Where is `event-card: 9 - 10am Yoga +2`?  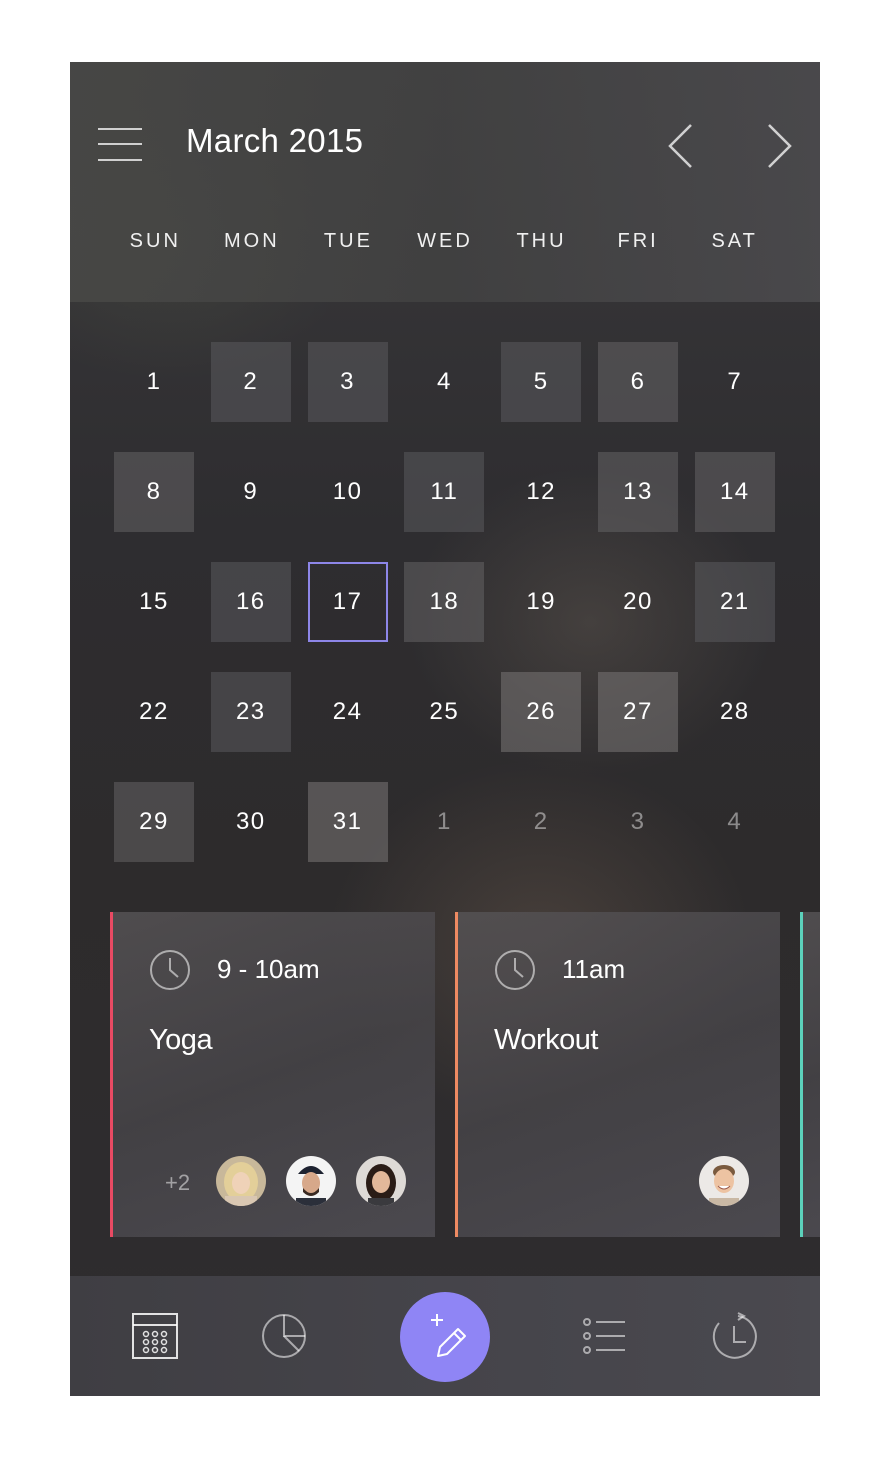 event-card: 9 - 10am Yoga +2 is located at coordinates (272, 1074).